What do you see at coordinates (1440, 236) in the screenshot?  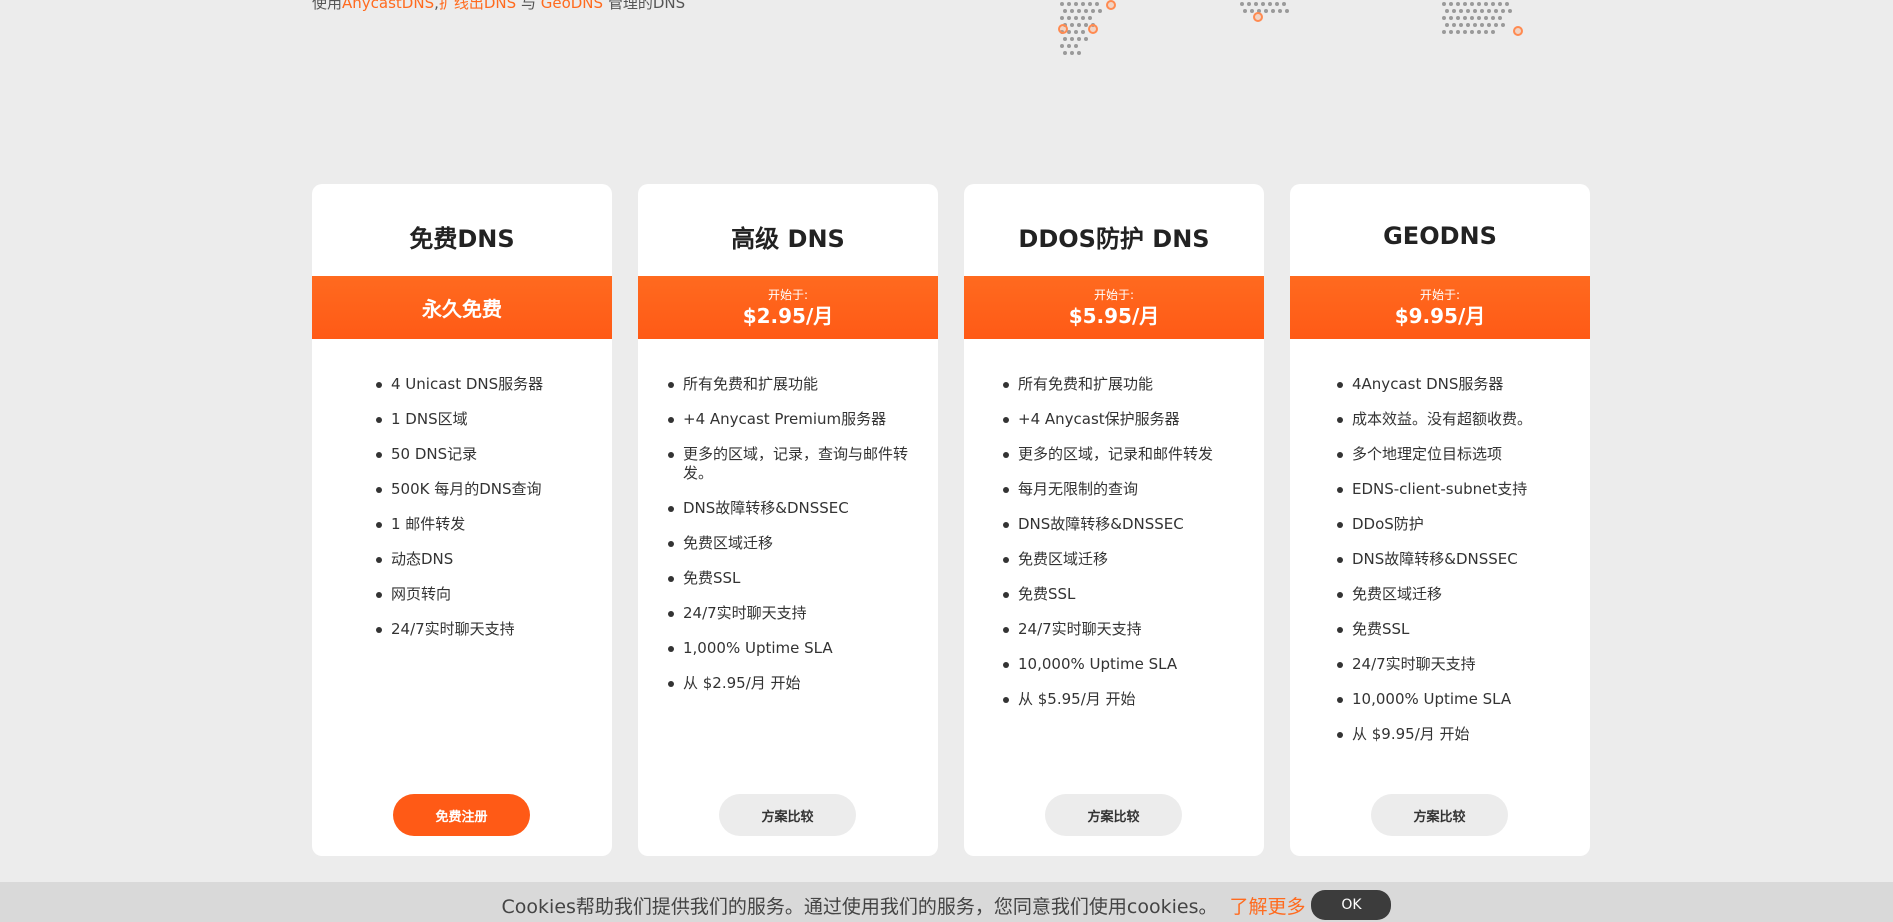 I see `plan-title: GEODNS` at bounding box center [1440, 236].